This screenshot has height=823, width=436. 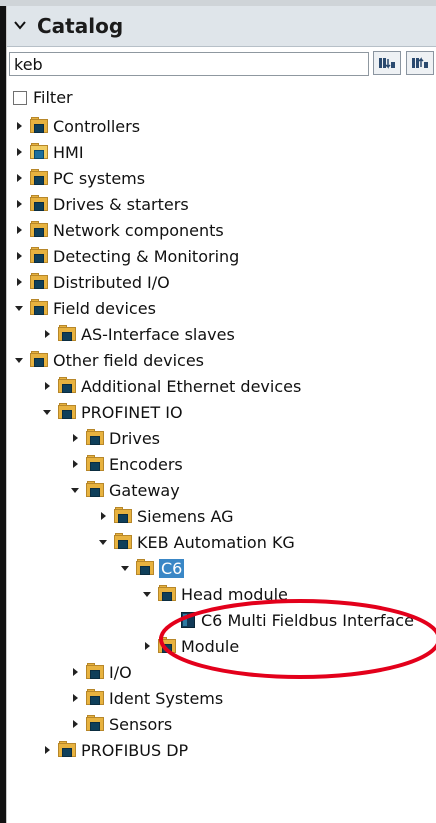 What do you see at coordinates (112, 412) in the screenshot?
I see `tree-item-profinet-io: PROFINET IO` at bounding box center [112, 412].